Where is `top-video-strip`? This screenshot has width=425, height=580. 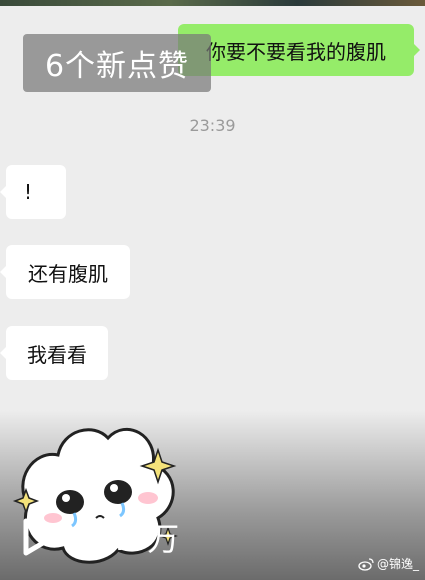
top-video-strip is located at coordinates (212, 3).